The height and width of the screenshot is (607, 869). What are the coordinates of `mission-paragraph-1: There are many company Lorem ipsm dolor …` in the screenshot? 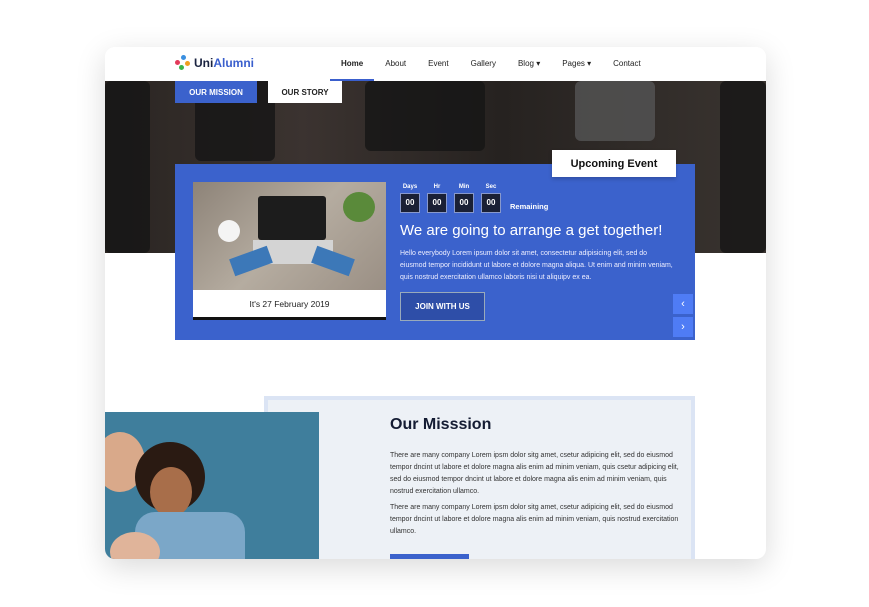 It's located at (534, 473).